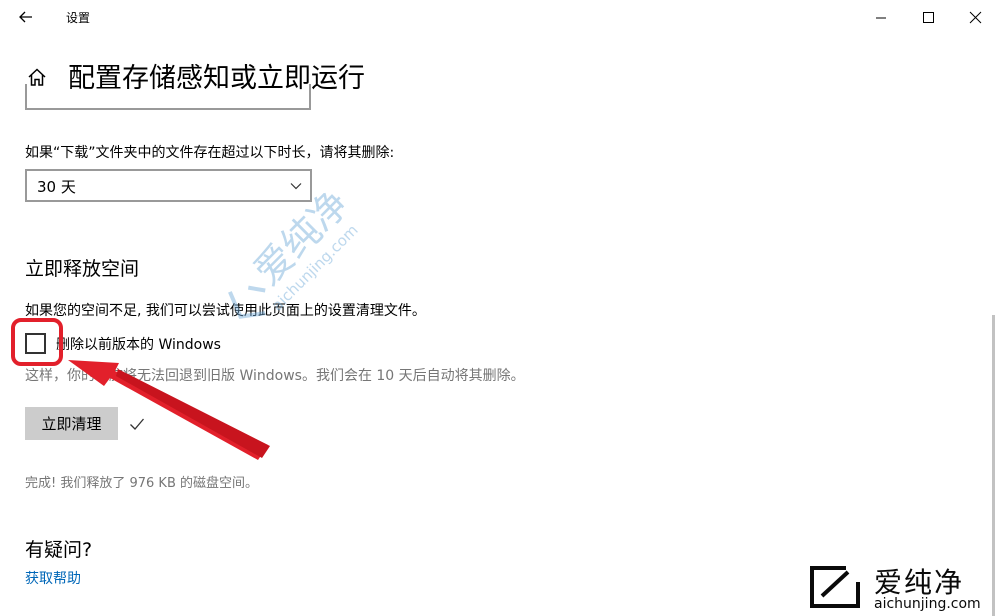  What do you see at coordinates (835, 587) in the screenshot?
I see `watermark-logo-icon` at bounding box center [835, 587].